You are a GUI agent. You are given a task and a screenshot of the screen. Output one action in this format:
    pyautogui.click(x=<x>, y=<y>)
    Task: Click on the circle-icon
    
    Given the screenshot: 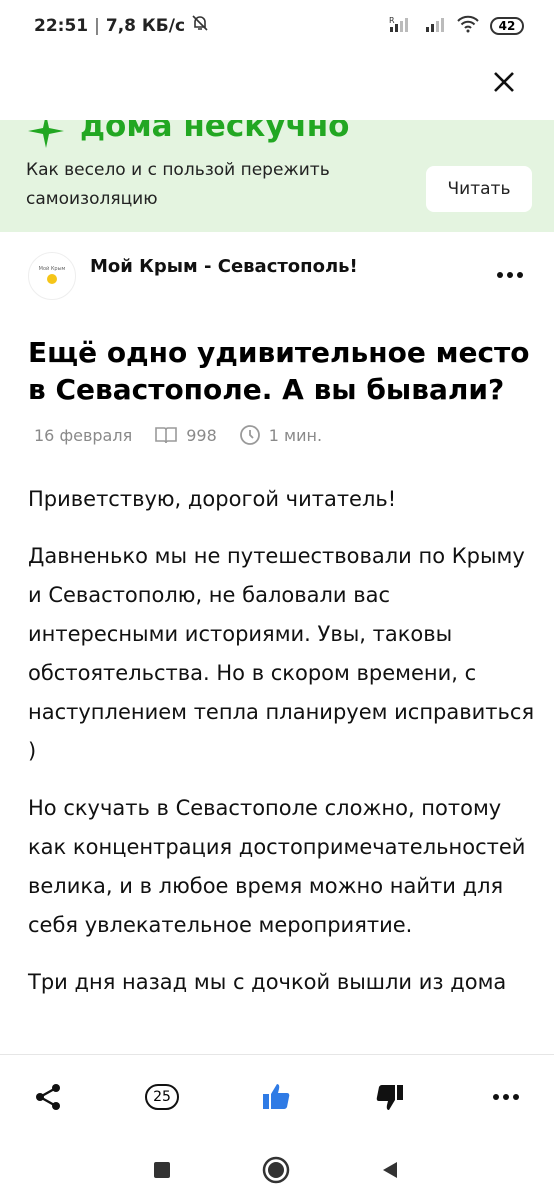 What is the action you would take?
    pyautogui.click(x=276, y=1170)
    